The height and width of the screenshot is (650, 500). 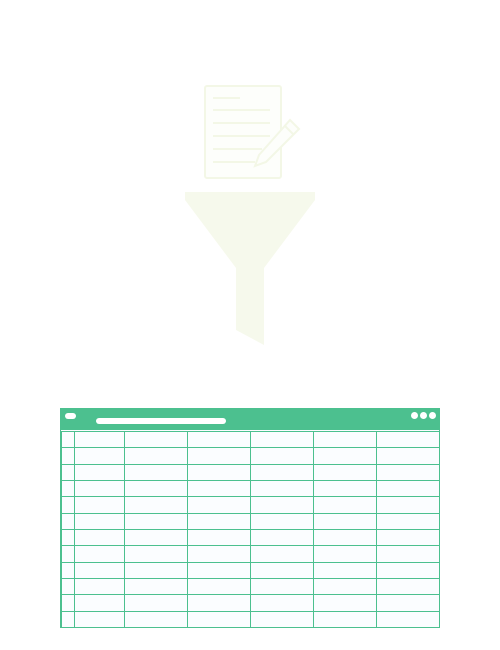 I want to click on filter-illustration, so click(x=250, y=215).